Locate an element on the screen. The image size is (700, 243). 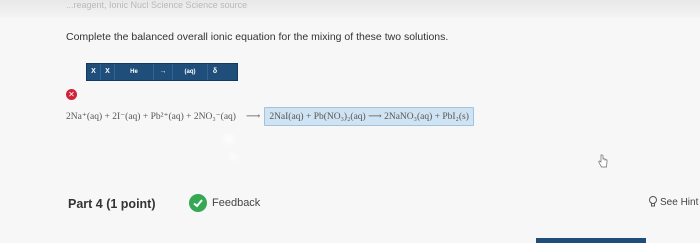
checkmark-icon is located at coordinates (198, 203).